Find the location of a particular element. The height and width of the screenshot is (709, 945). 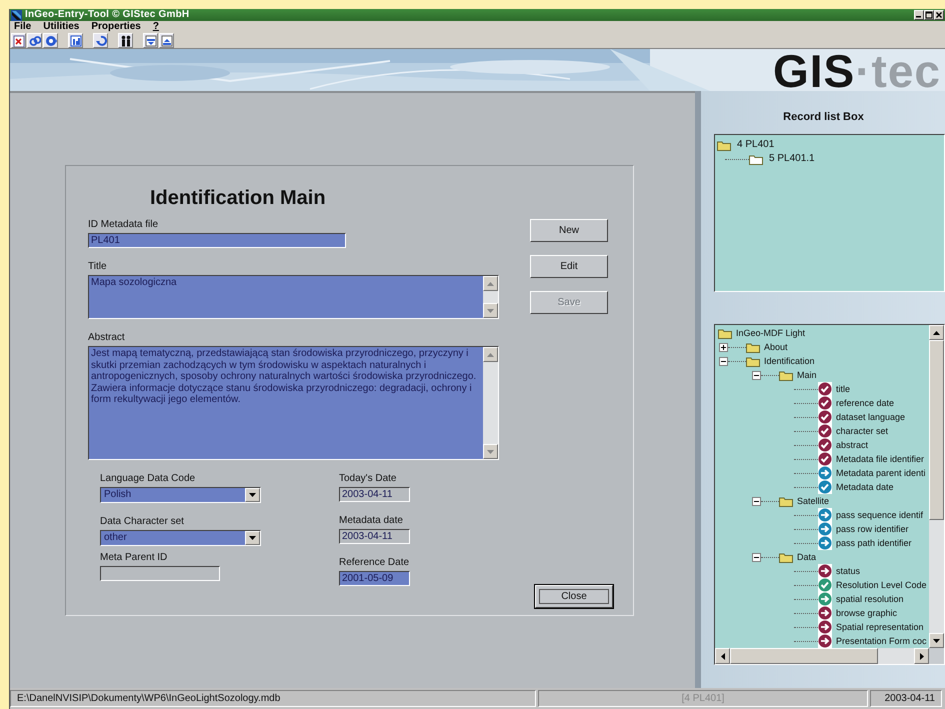

scroll-left-button is located at coordinates (722, 656).